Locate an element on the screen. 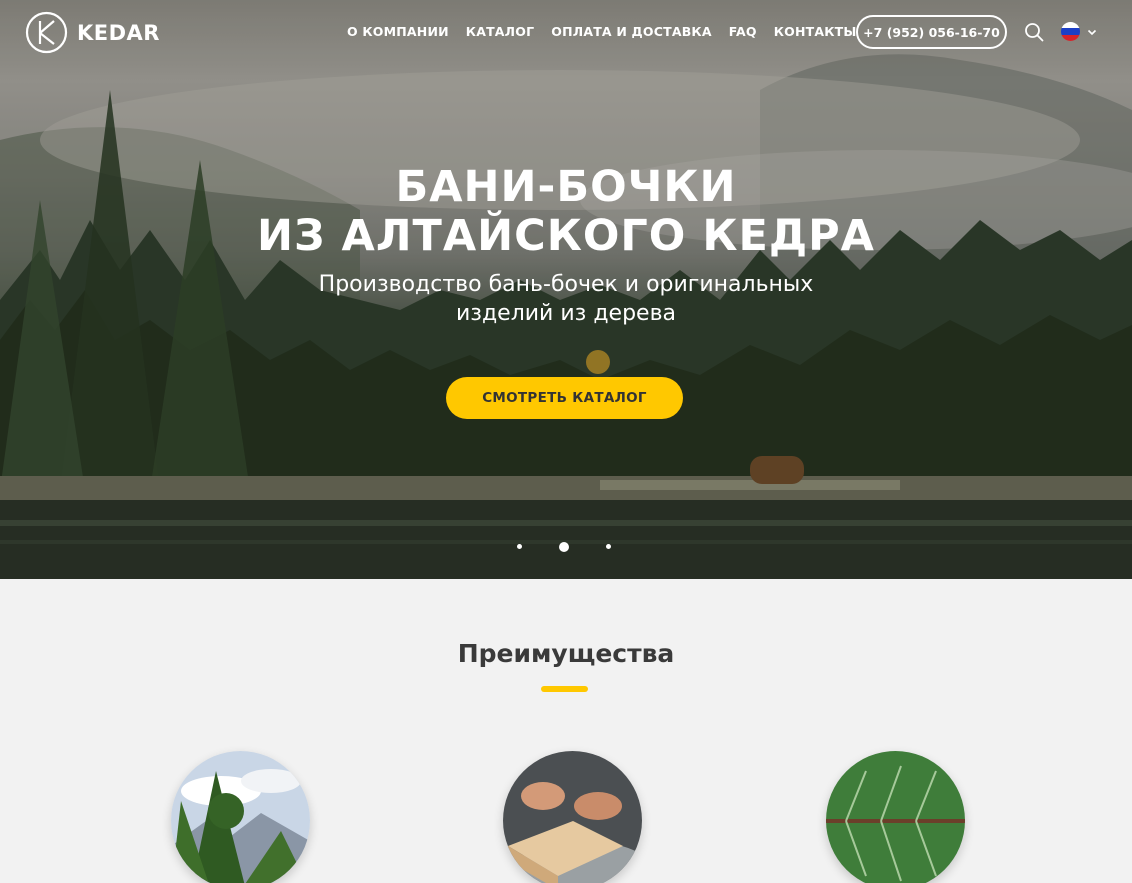  nav-item-payment-delivery: ОПЛАТА И ДОСТАВКА is located at coordinates (631, 31).